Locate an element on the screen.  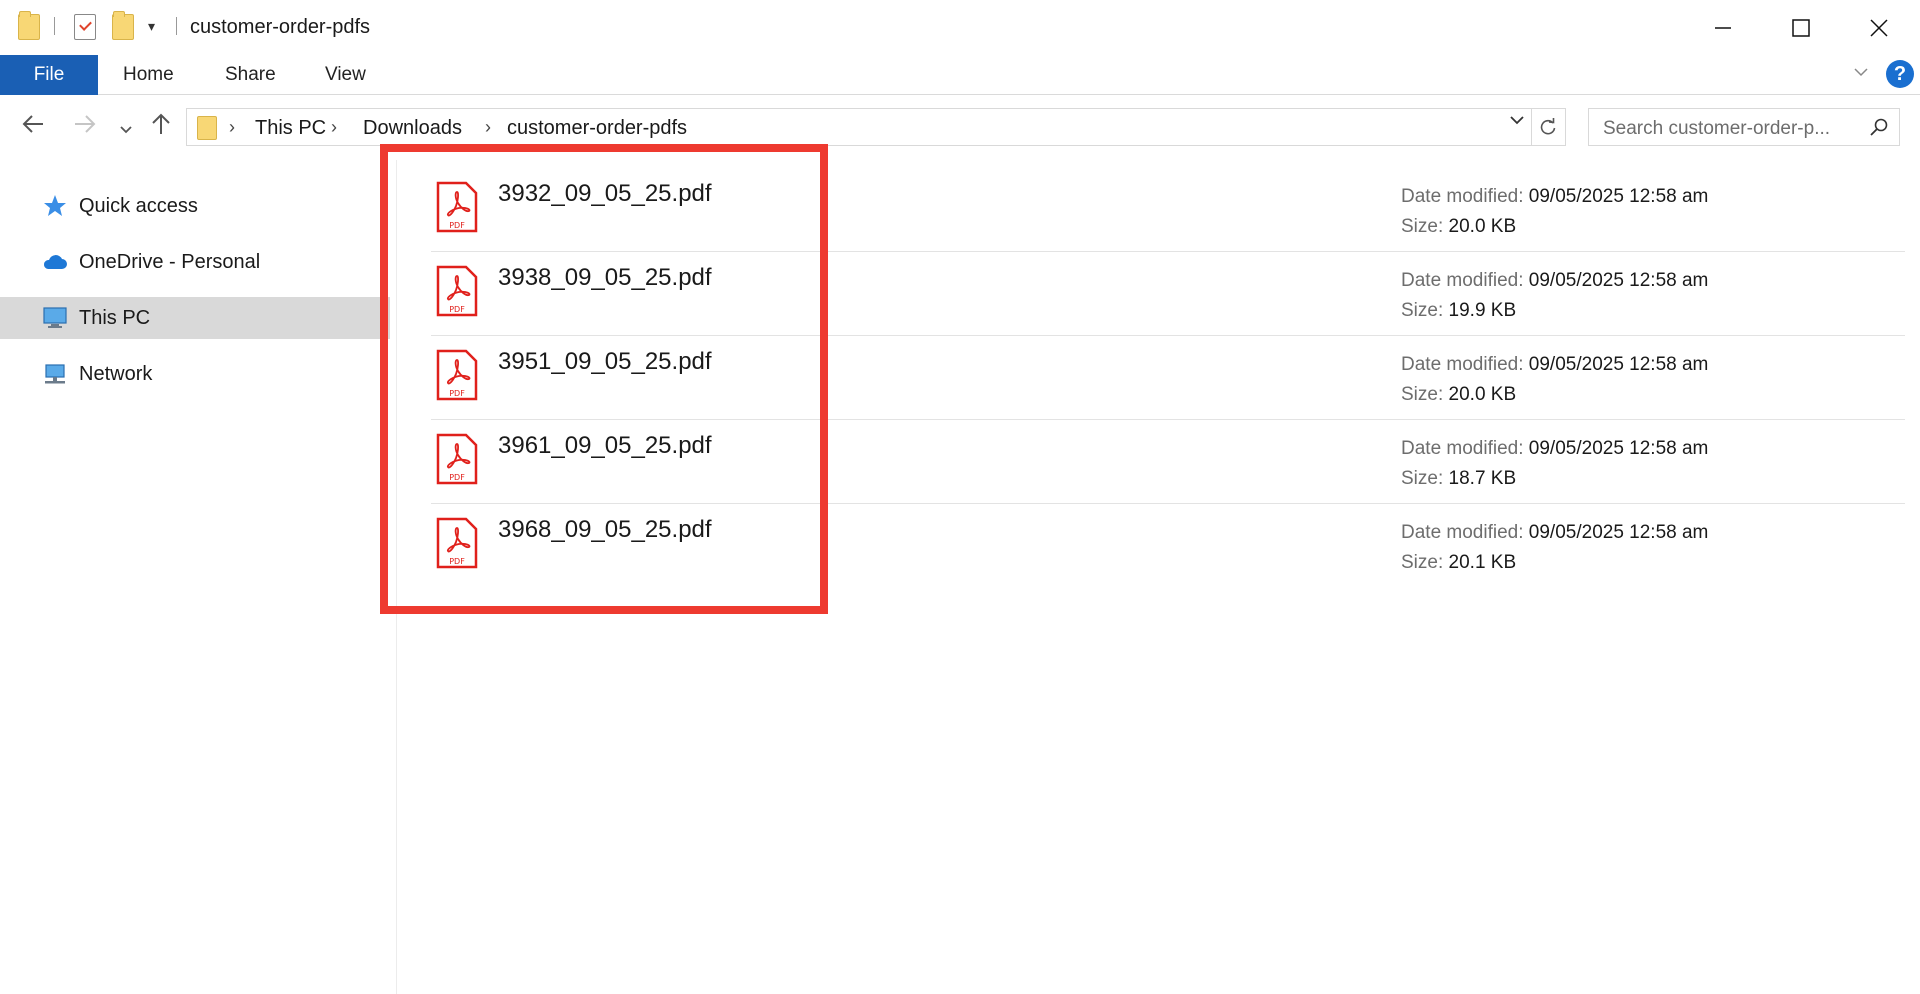
sidebar-item-label: This PC is located at coordinates (115, 317).